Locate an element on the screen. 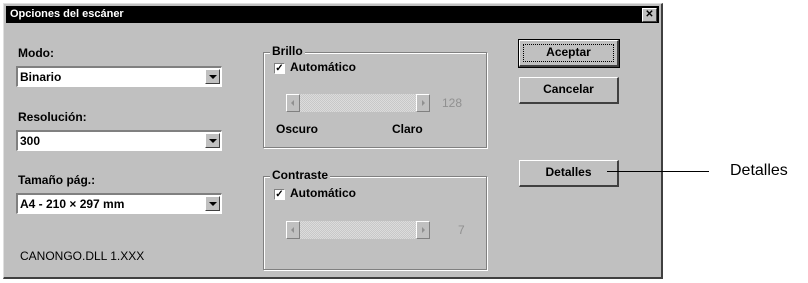 The width and height of the screenshot is (808, 283). contrast-value: 7 is located at coordinates (461, 230).